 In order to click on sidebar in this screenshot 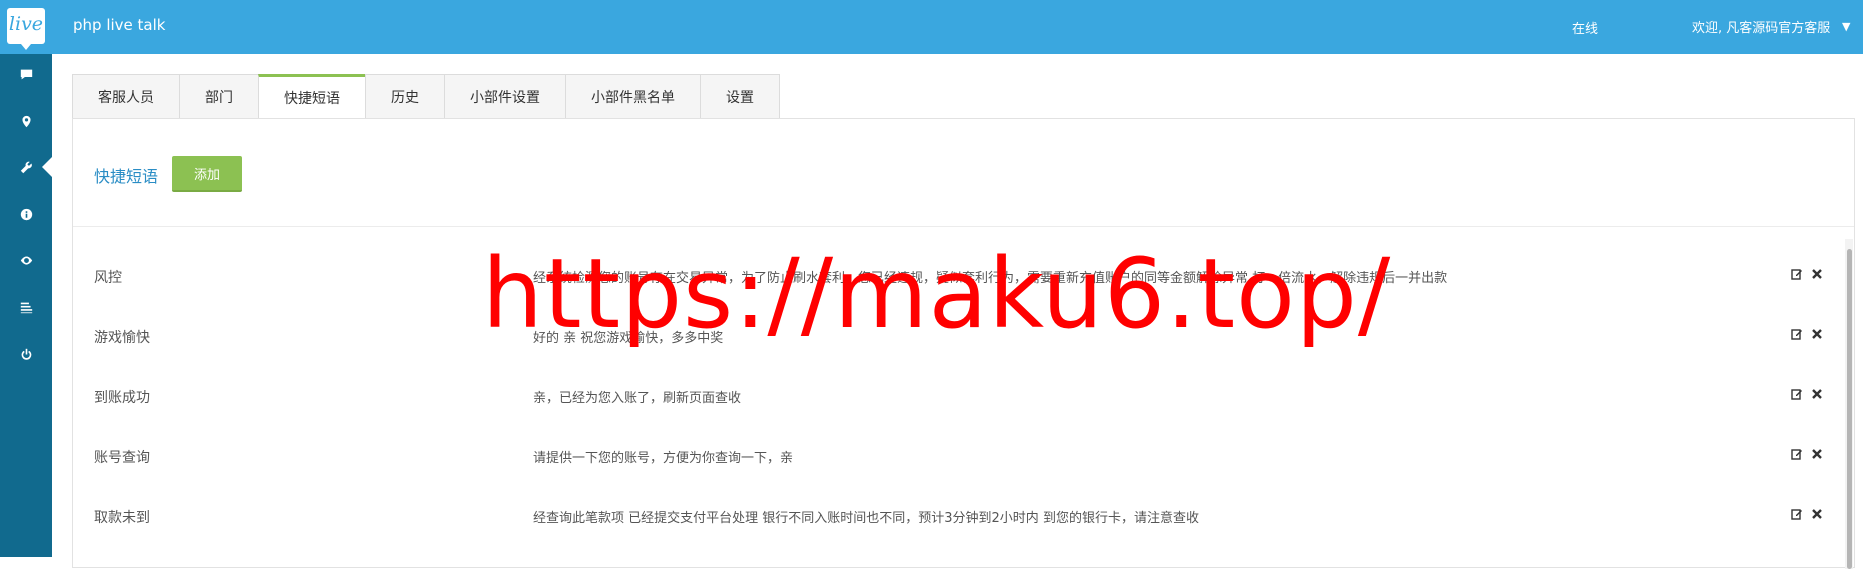, I will do `click(26, 305)`.